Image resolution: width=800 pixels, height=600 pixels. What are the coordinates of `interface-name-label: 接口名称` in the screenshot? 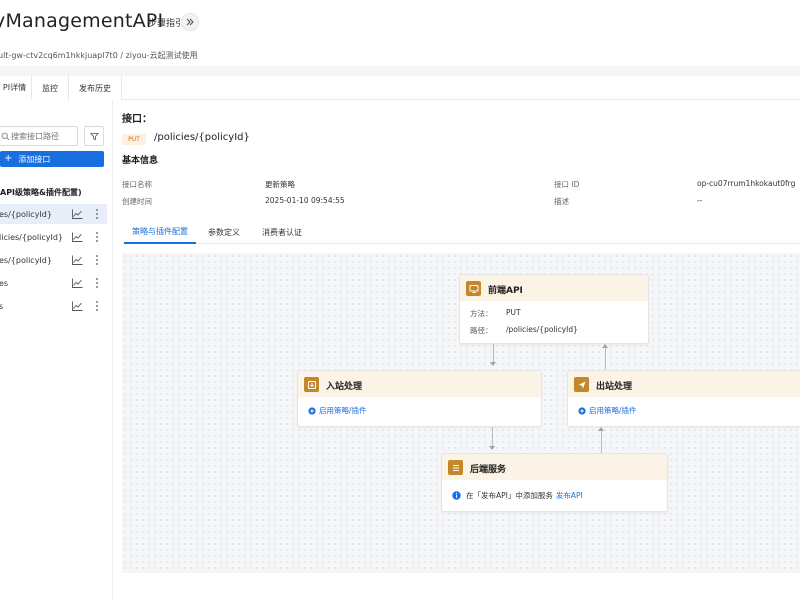 It's located at (137, 184).